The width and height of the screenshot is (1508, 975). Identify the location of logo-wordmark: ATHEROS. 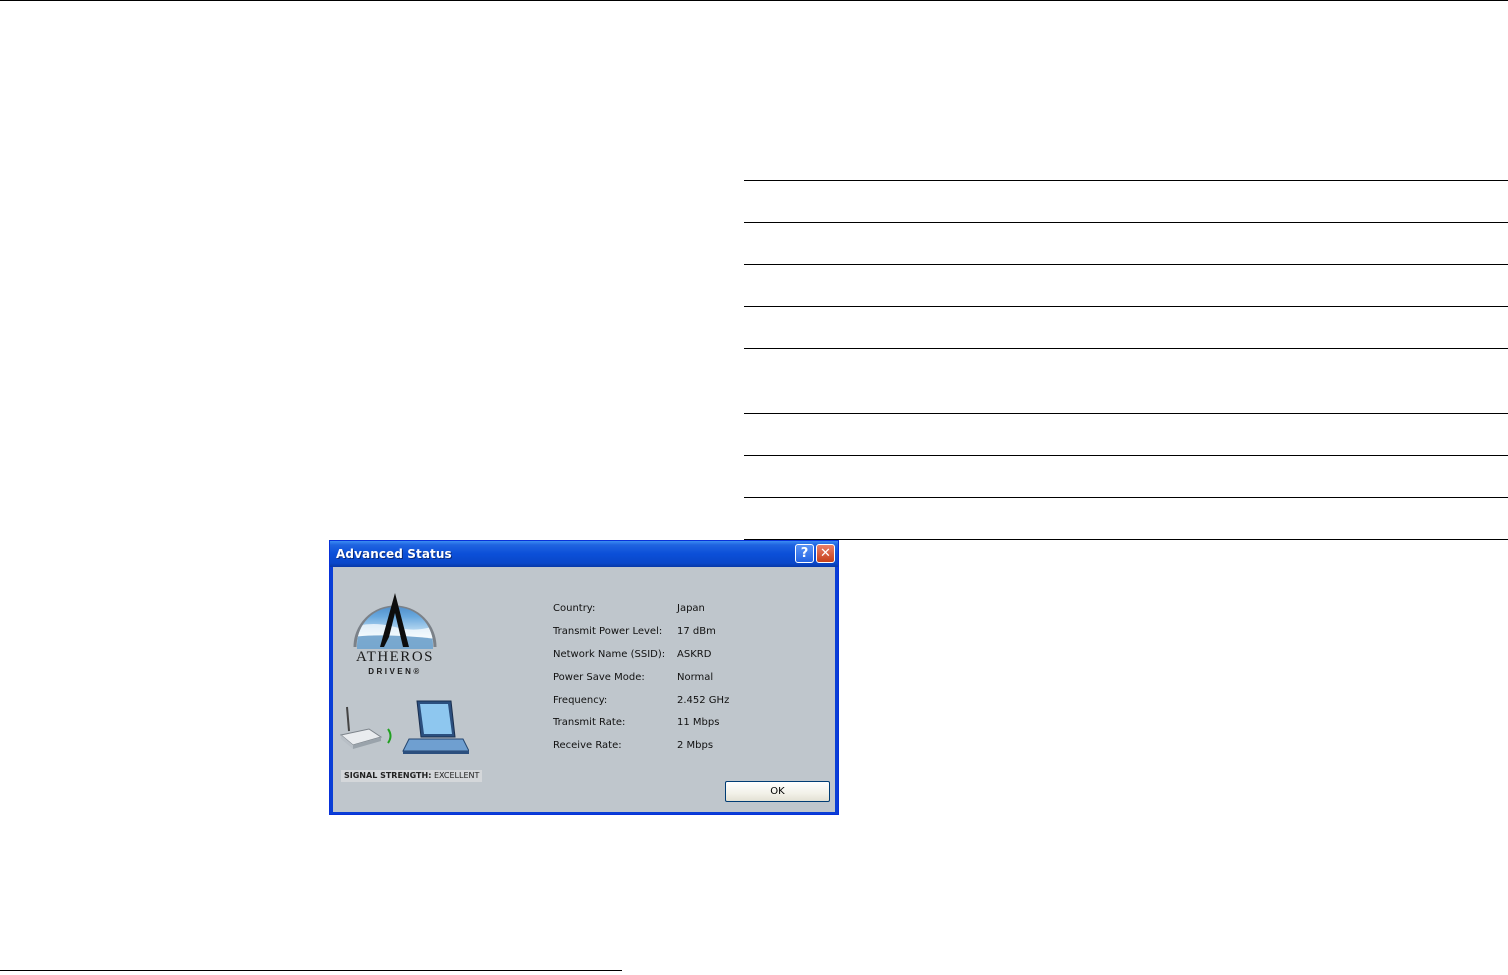
(394, 657).